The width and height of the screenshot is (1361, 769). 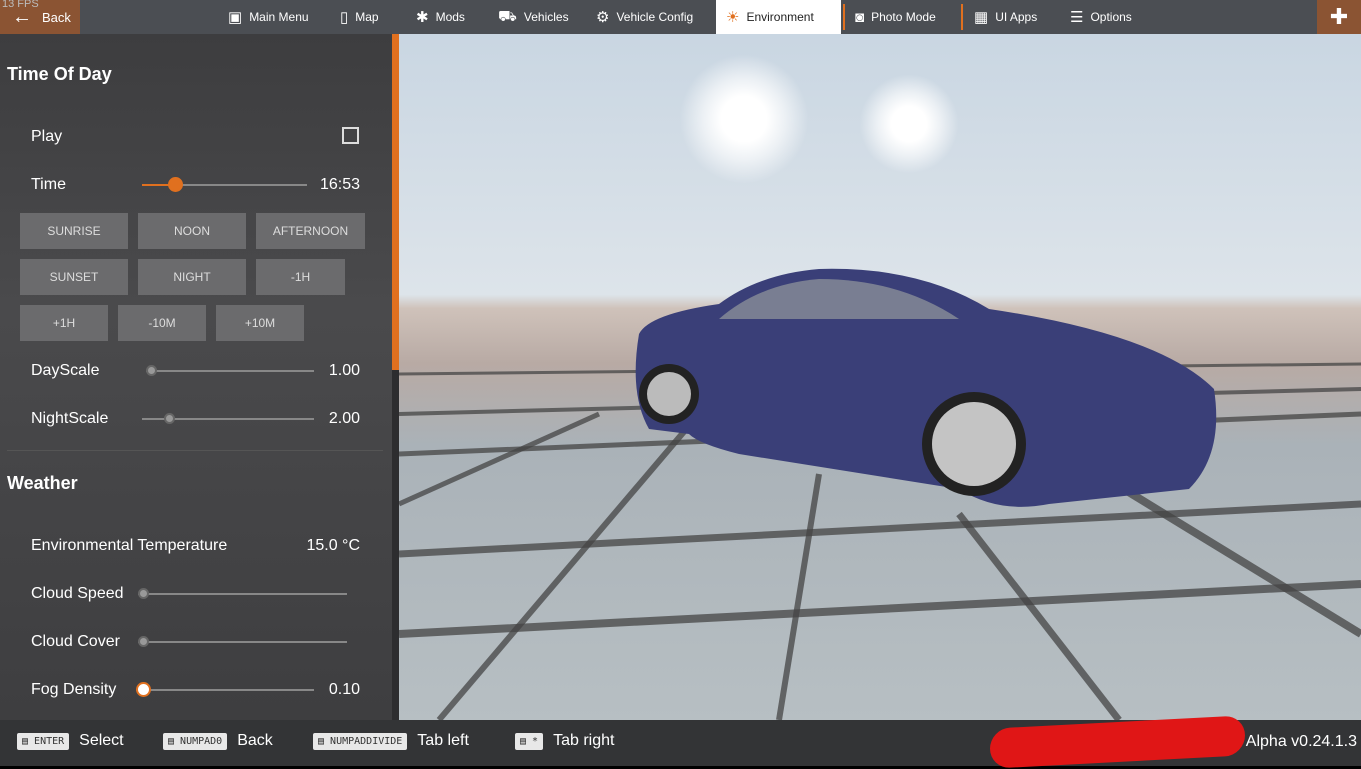 What do you see at coordinates (395, 377) in the screenshot?
I see `panel-scrollbar` at bounding box center [395, 377].